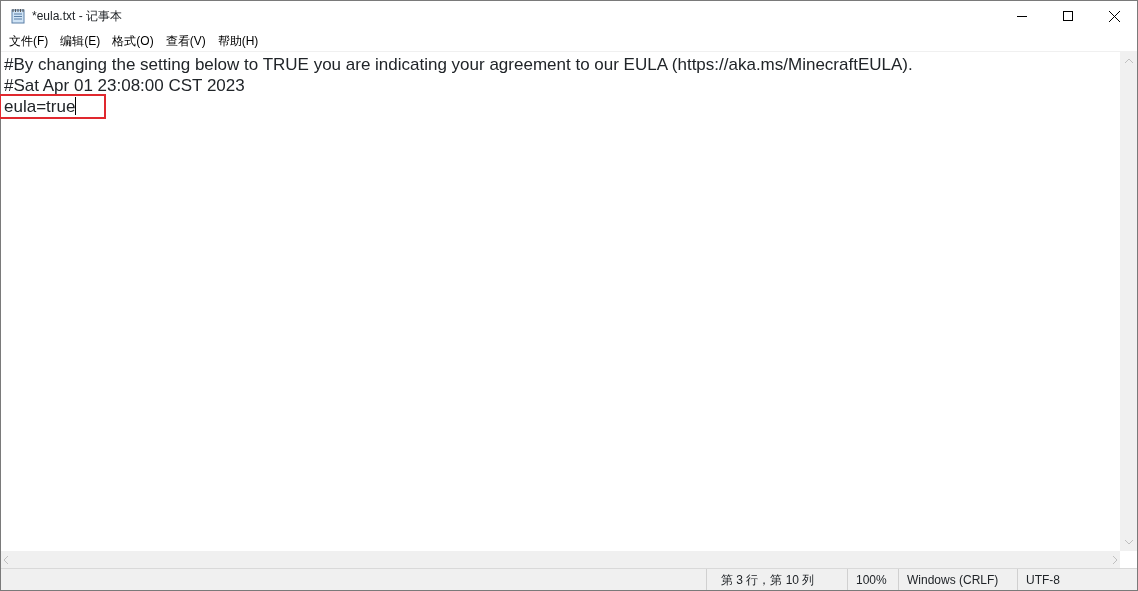 This screenshot has width=1138, height=591. Describe the element at coordinates (1128, 301) in the screenshot. I see `vertical-scrollbar` at that location.